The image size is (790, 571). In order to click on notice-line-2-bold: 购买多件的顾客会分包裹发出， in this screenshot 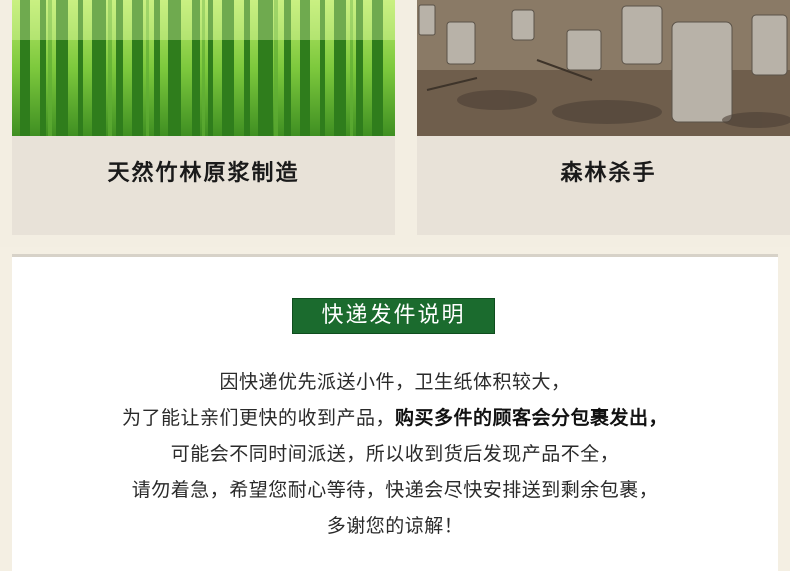, I will do `click(532, 418)`.